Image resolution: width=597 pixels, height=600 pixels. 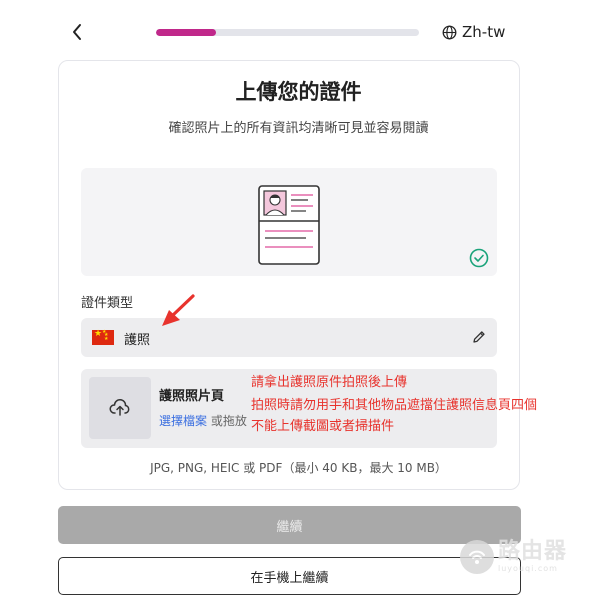 What do you see at coordinates (137, 340) in the screenshot?
I see `document-type-value: 護照` at bounding box center [137, 340].